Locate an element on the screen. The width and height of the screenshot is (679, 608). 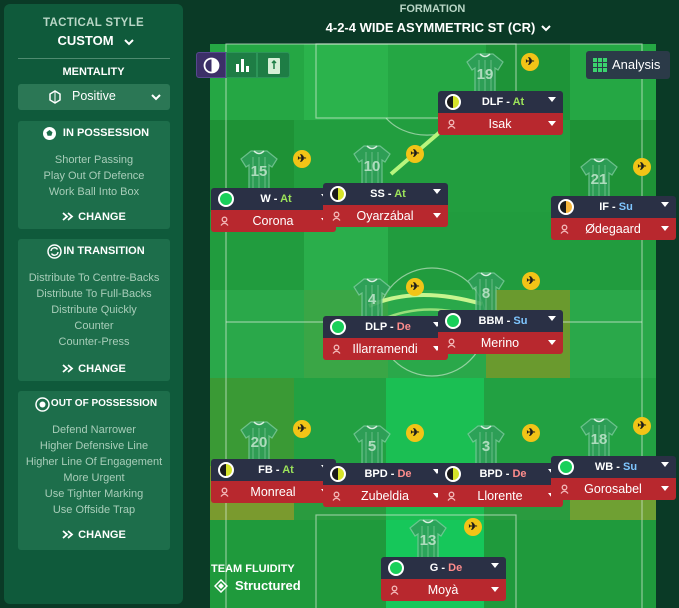
divider is located at coordinates (94, 58).